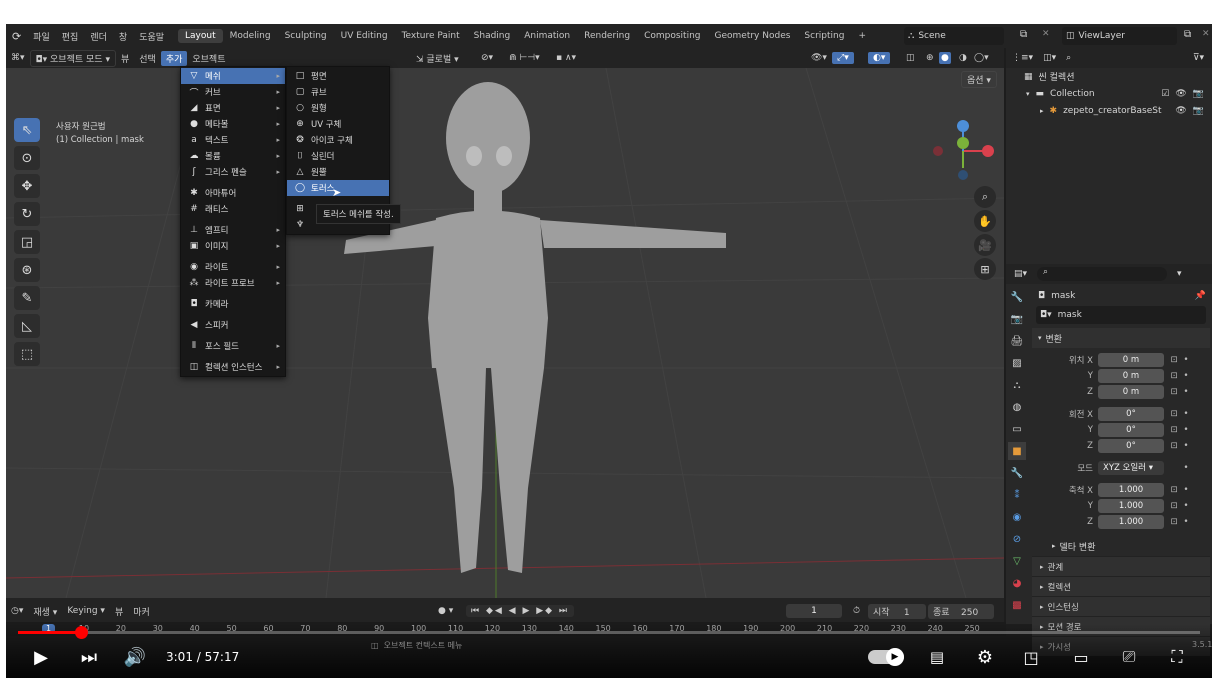 The height and width of the screenshot is (683, 1218). What do you see at coordinates (1131, 522) in the screenshot?
I see `scale-z-field: 1.000` at bounding box center [1131, 522].